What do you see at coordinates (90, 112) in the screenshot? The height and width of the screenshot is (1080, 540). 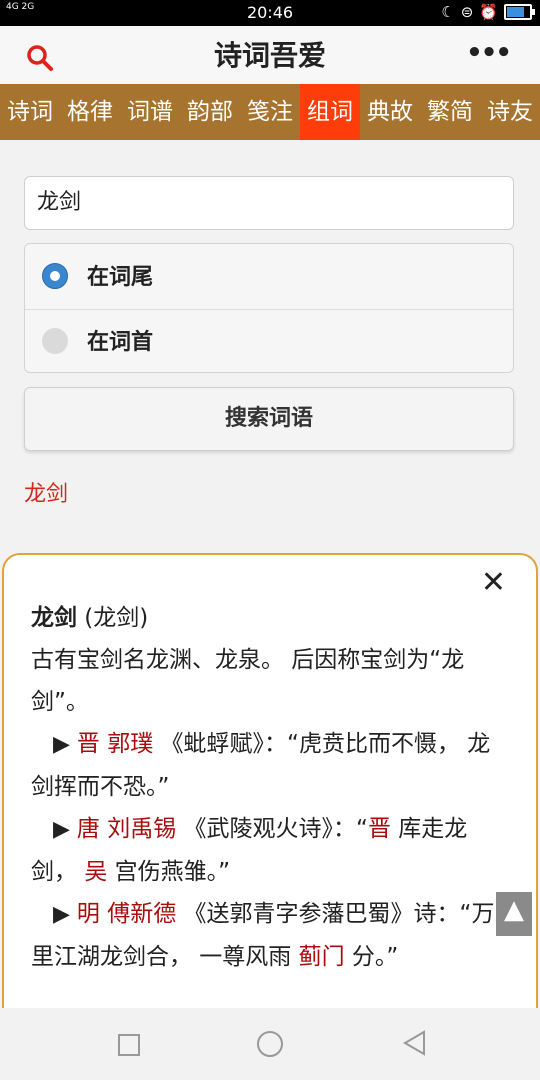 I see `tab-item: 格律` at bounding box center [90, 112].